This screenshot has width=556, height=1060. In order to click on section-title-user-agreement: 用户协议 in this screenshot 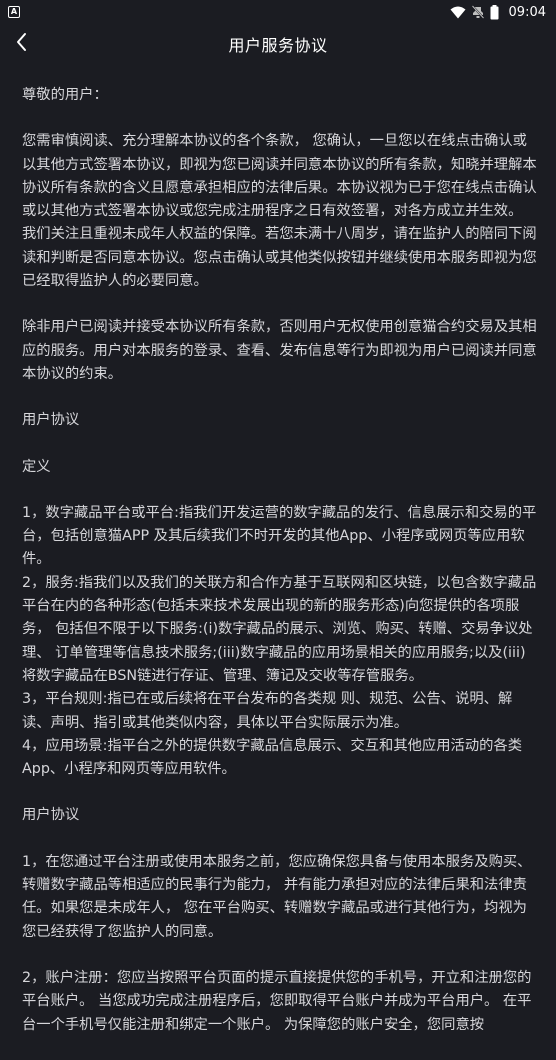, I will do `click(51, 420)`.